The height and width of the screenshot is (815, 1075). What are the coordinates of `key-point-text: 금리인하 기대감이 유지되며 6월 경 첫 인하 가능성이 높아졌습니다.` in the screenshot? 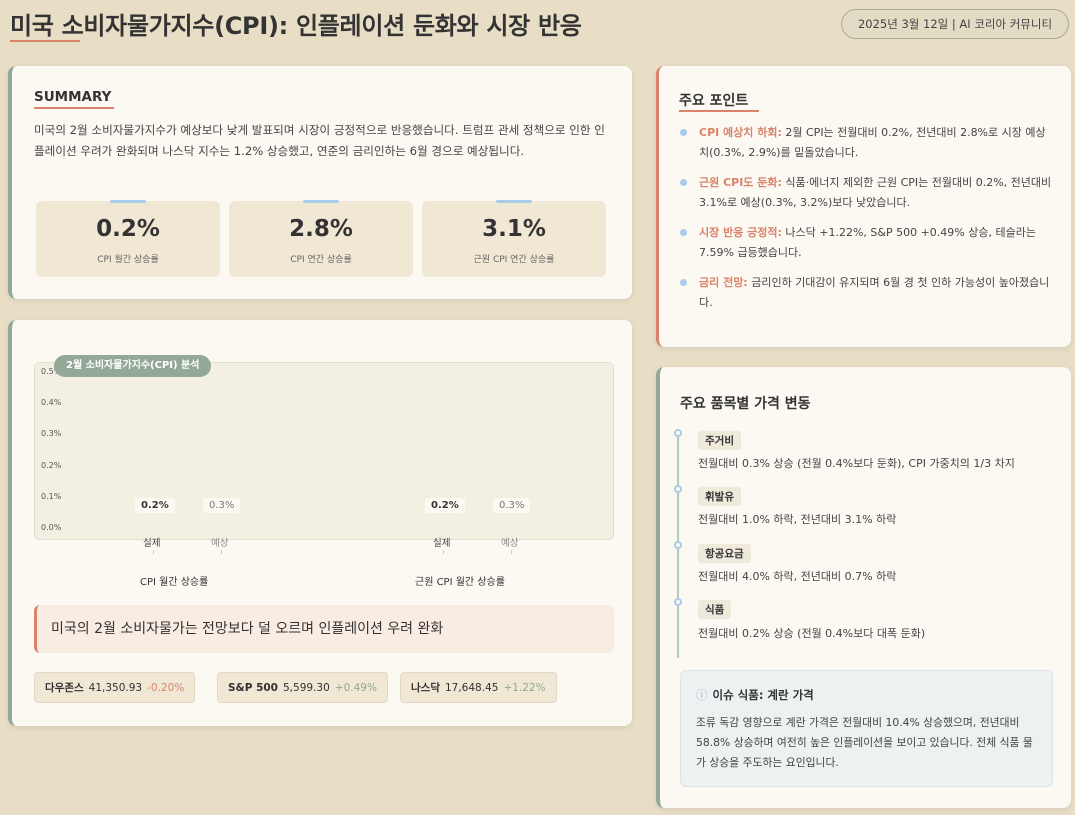 It's located at (874, 292).